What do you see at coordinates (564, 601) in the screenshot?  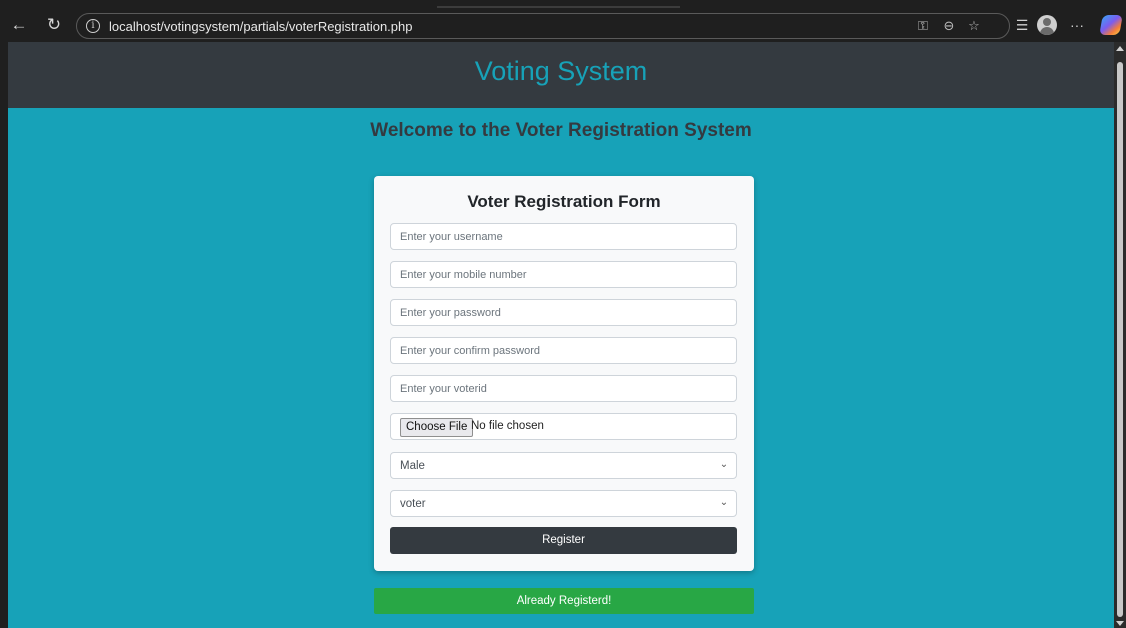 I see `already-registered-button: Already Registerd!` at bounding box center [564, 601].